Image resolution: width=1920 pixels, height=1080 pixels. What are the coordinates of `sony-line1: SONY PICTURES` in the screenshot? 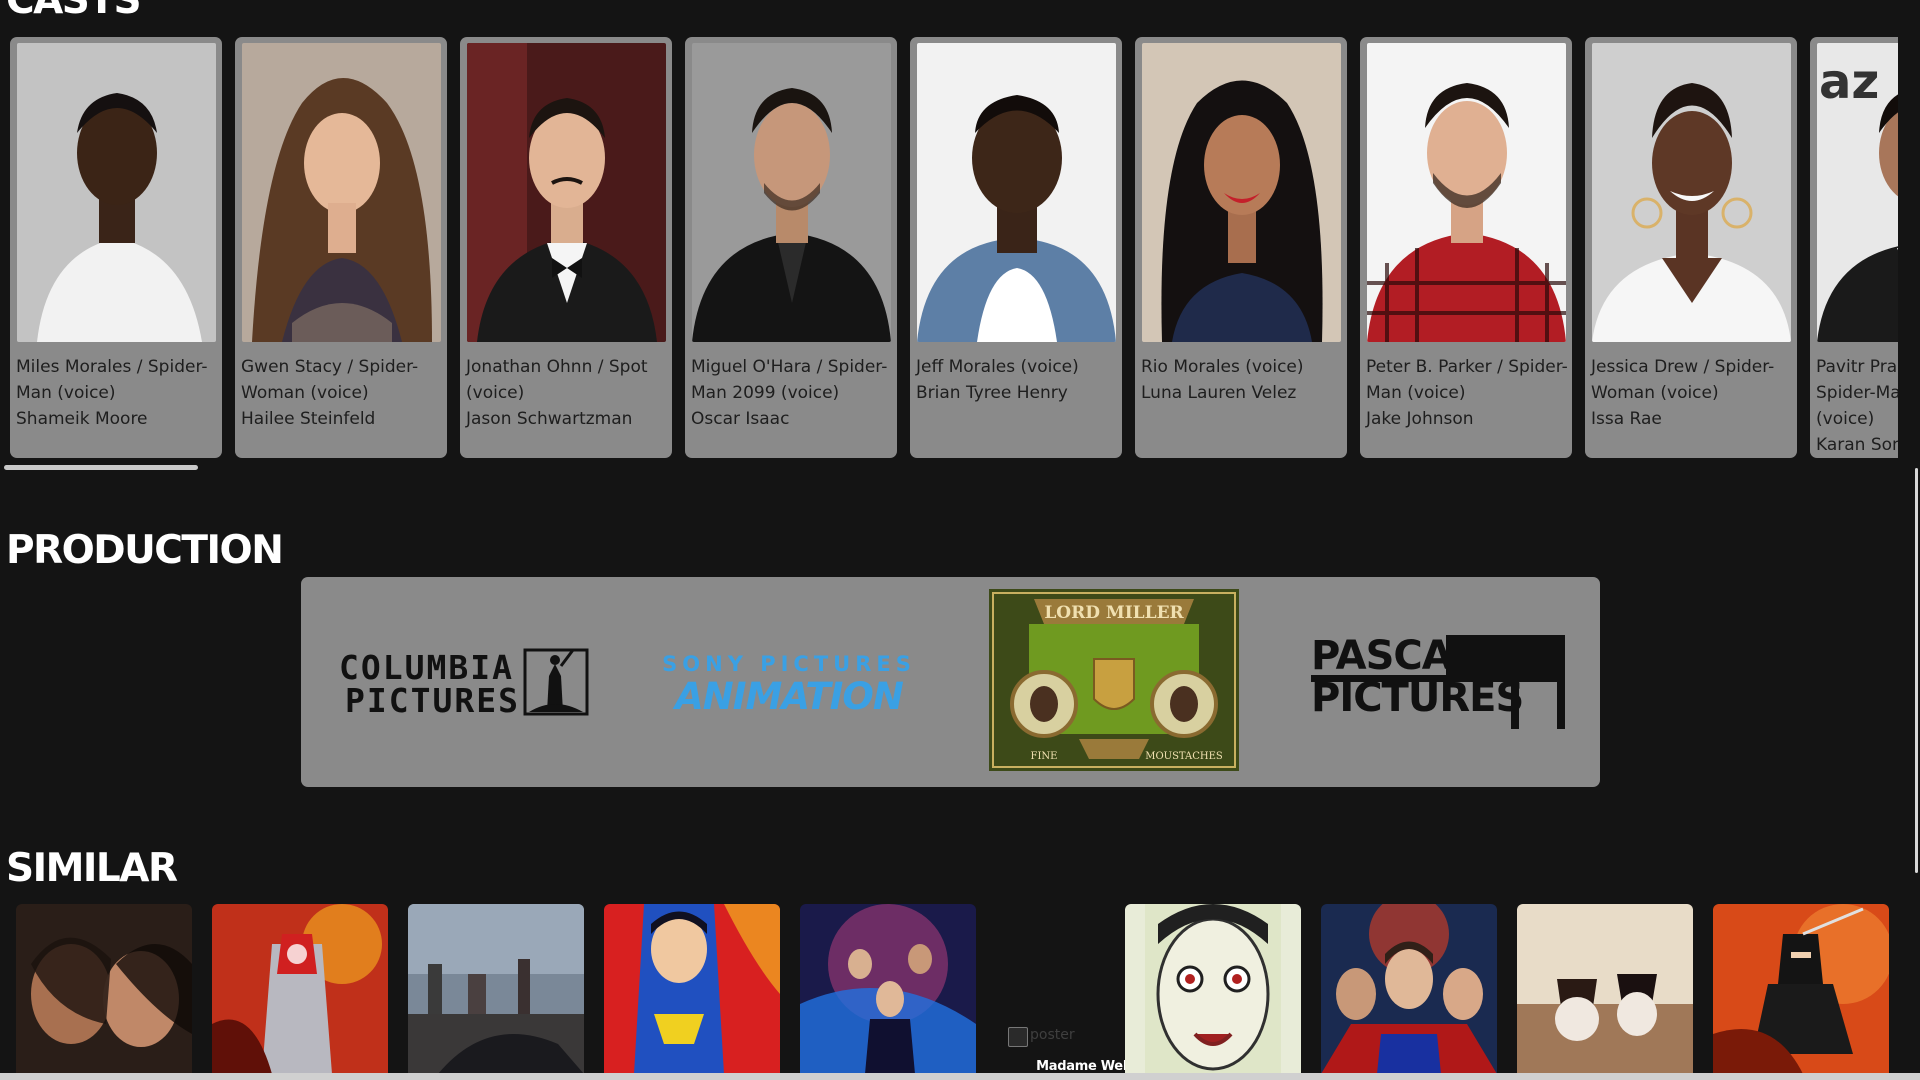 It's located at (789, 664).